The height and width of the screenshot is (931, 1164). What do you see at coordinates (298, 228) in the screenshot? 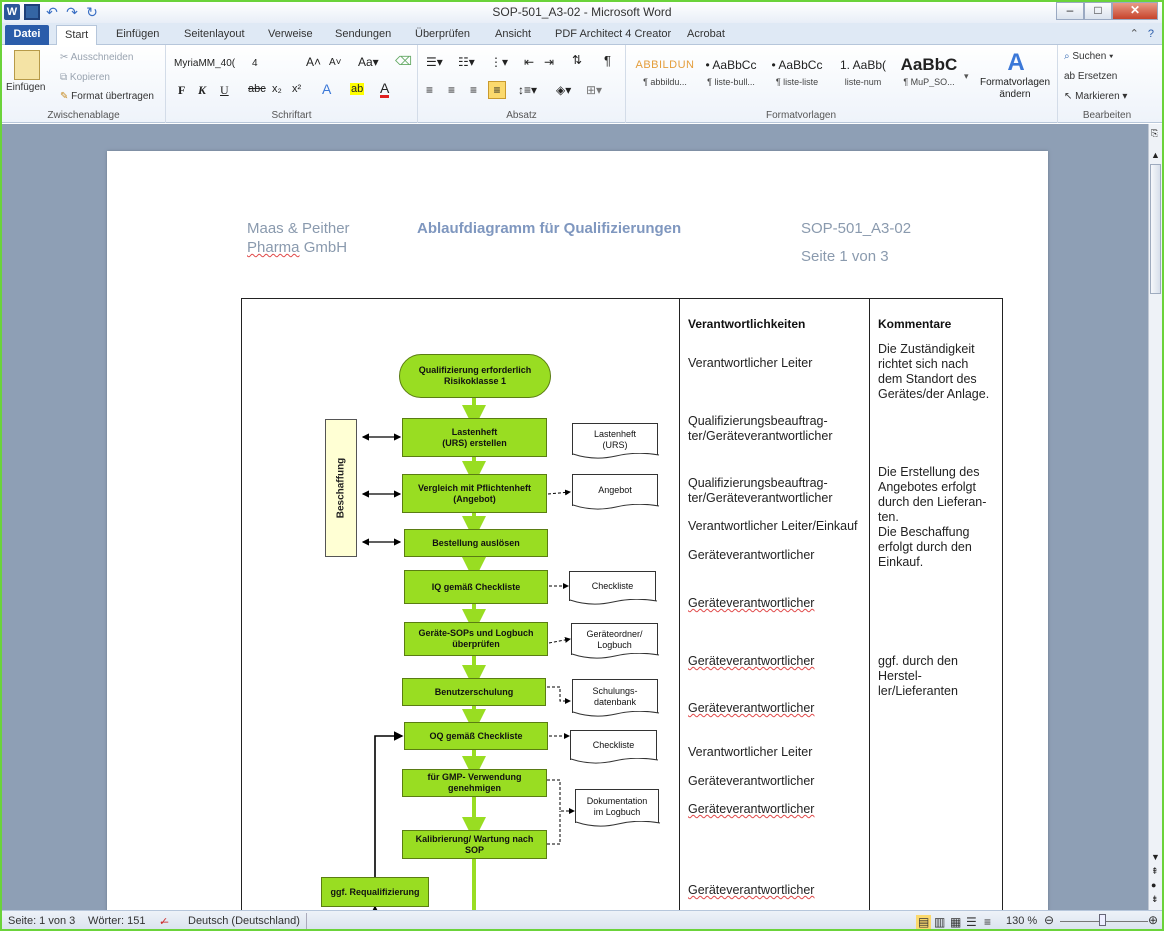
I see `company-line1: Maas & Peither` at bounding box center [298, 228].